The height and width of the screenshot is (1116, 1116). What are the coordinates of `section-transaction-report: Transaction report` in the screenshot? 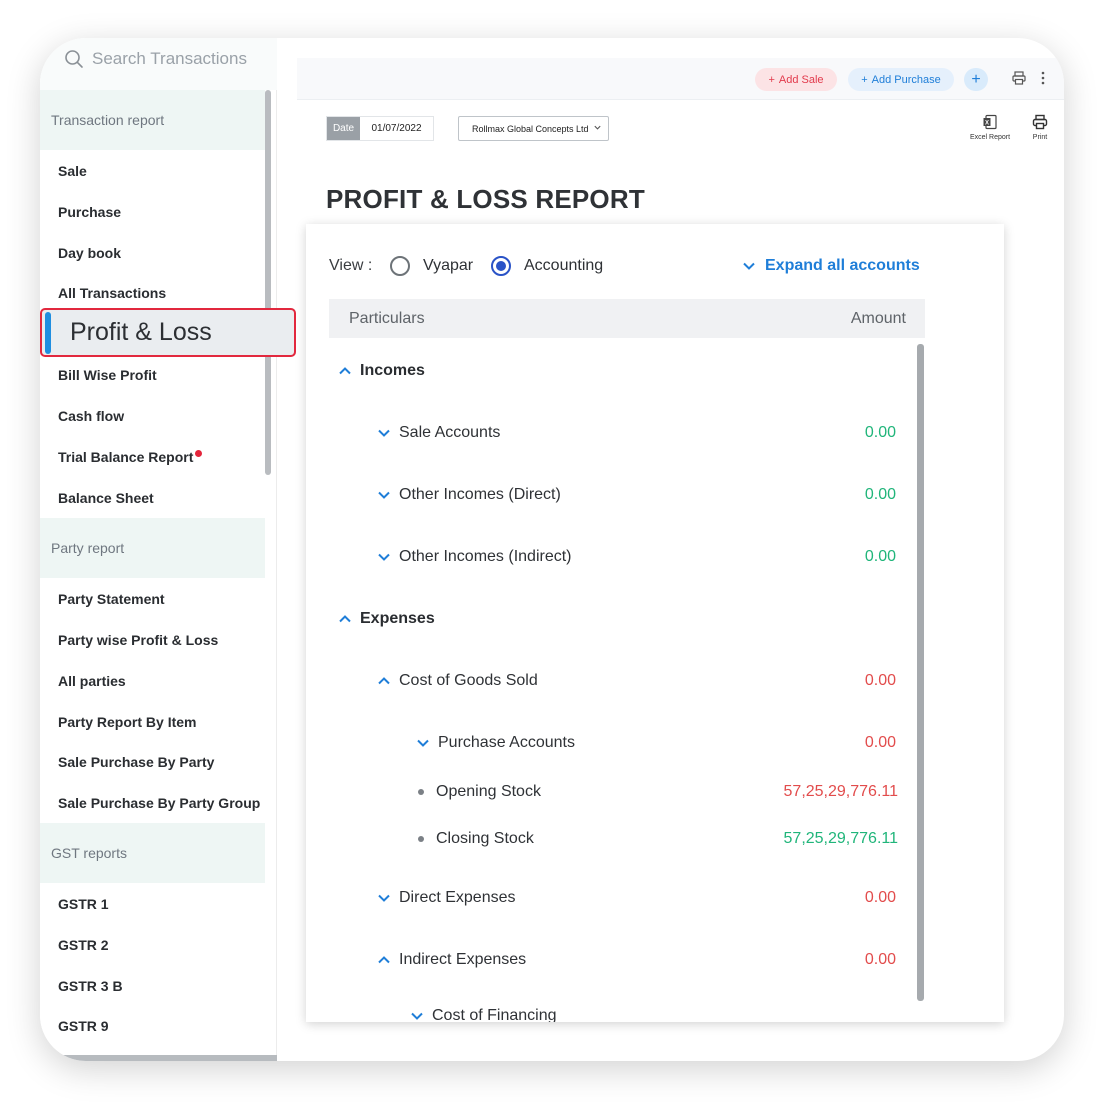 It's located at (152, 120).